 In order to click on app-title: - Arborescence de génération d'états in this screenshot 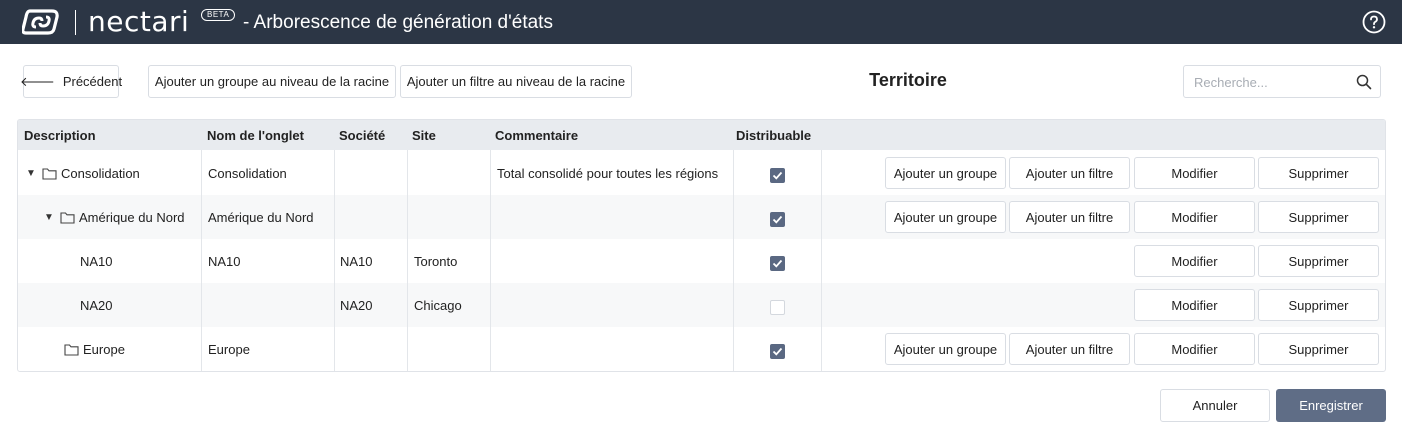, I will do `click(398, 22)`.